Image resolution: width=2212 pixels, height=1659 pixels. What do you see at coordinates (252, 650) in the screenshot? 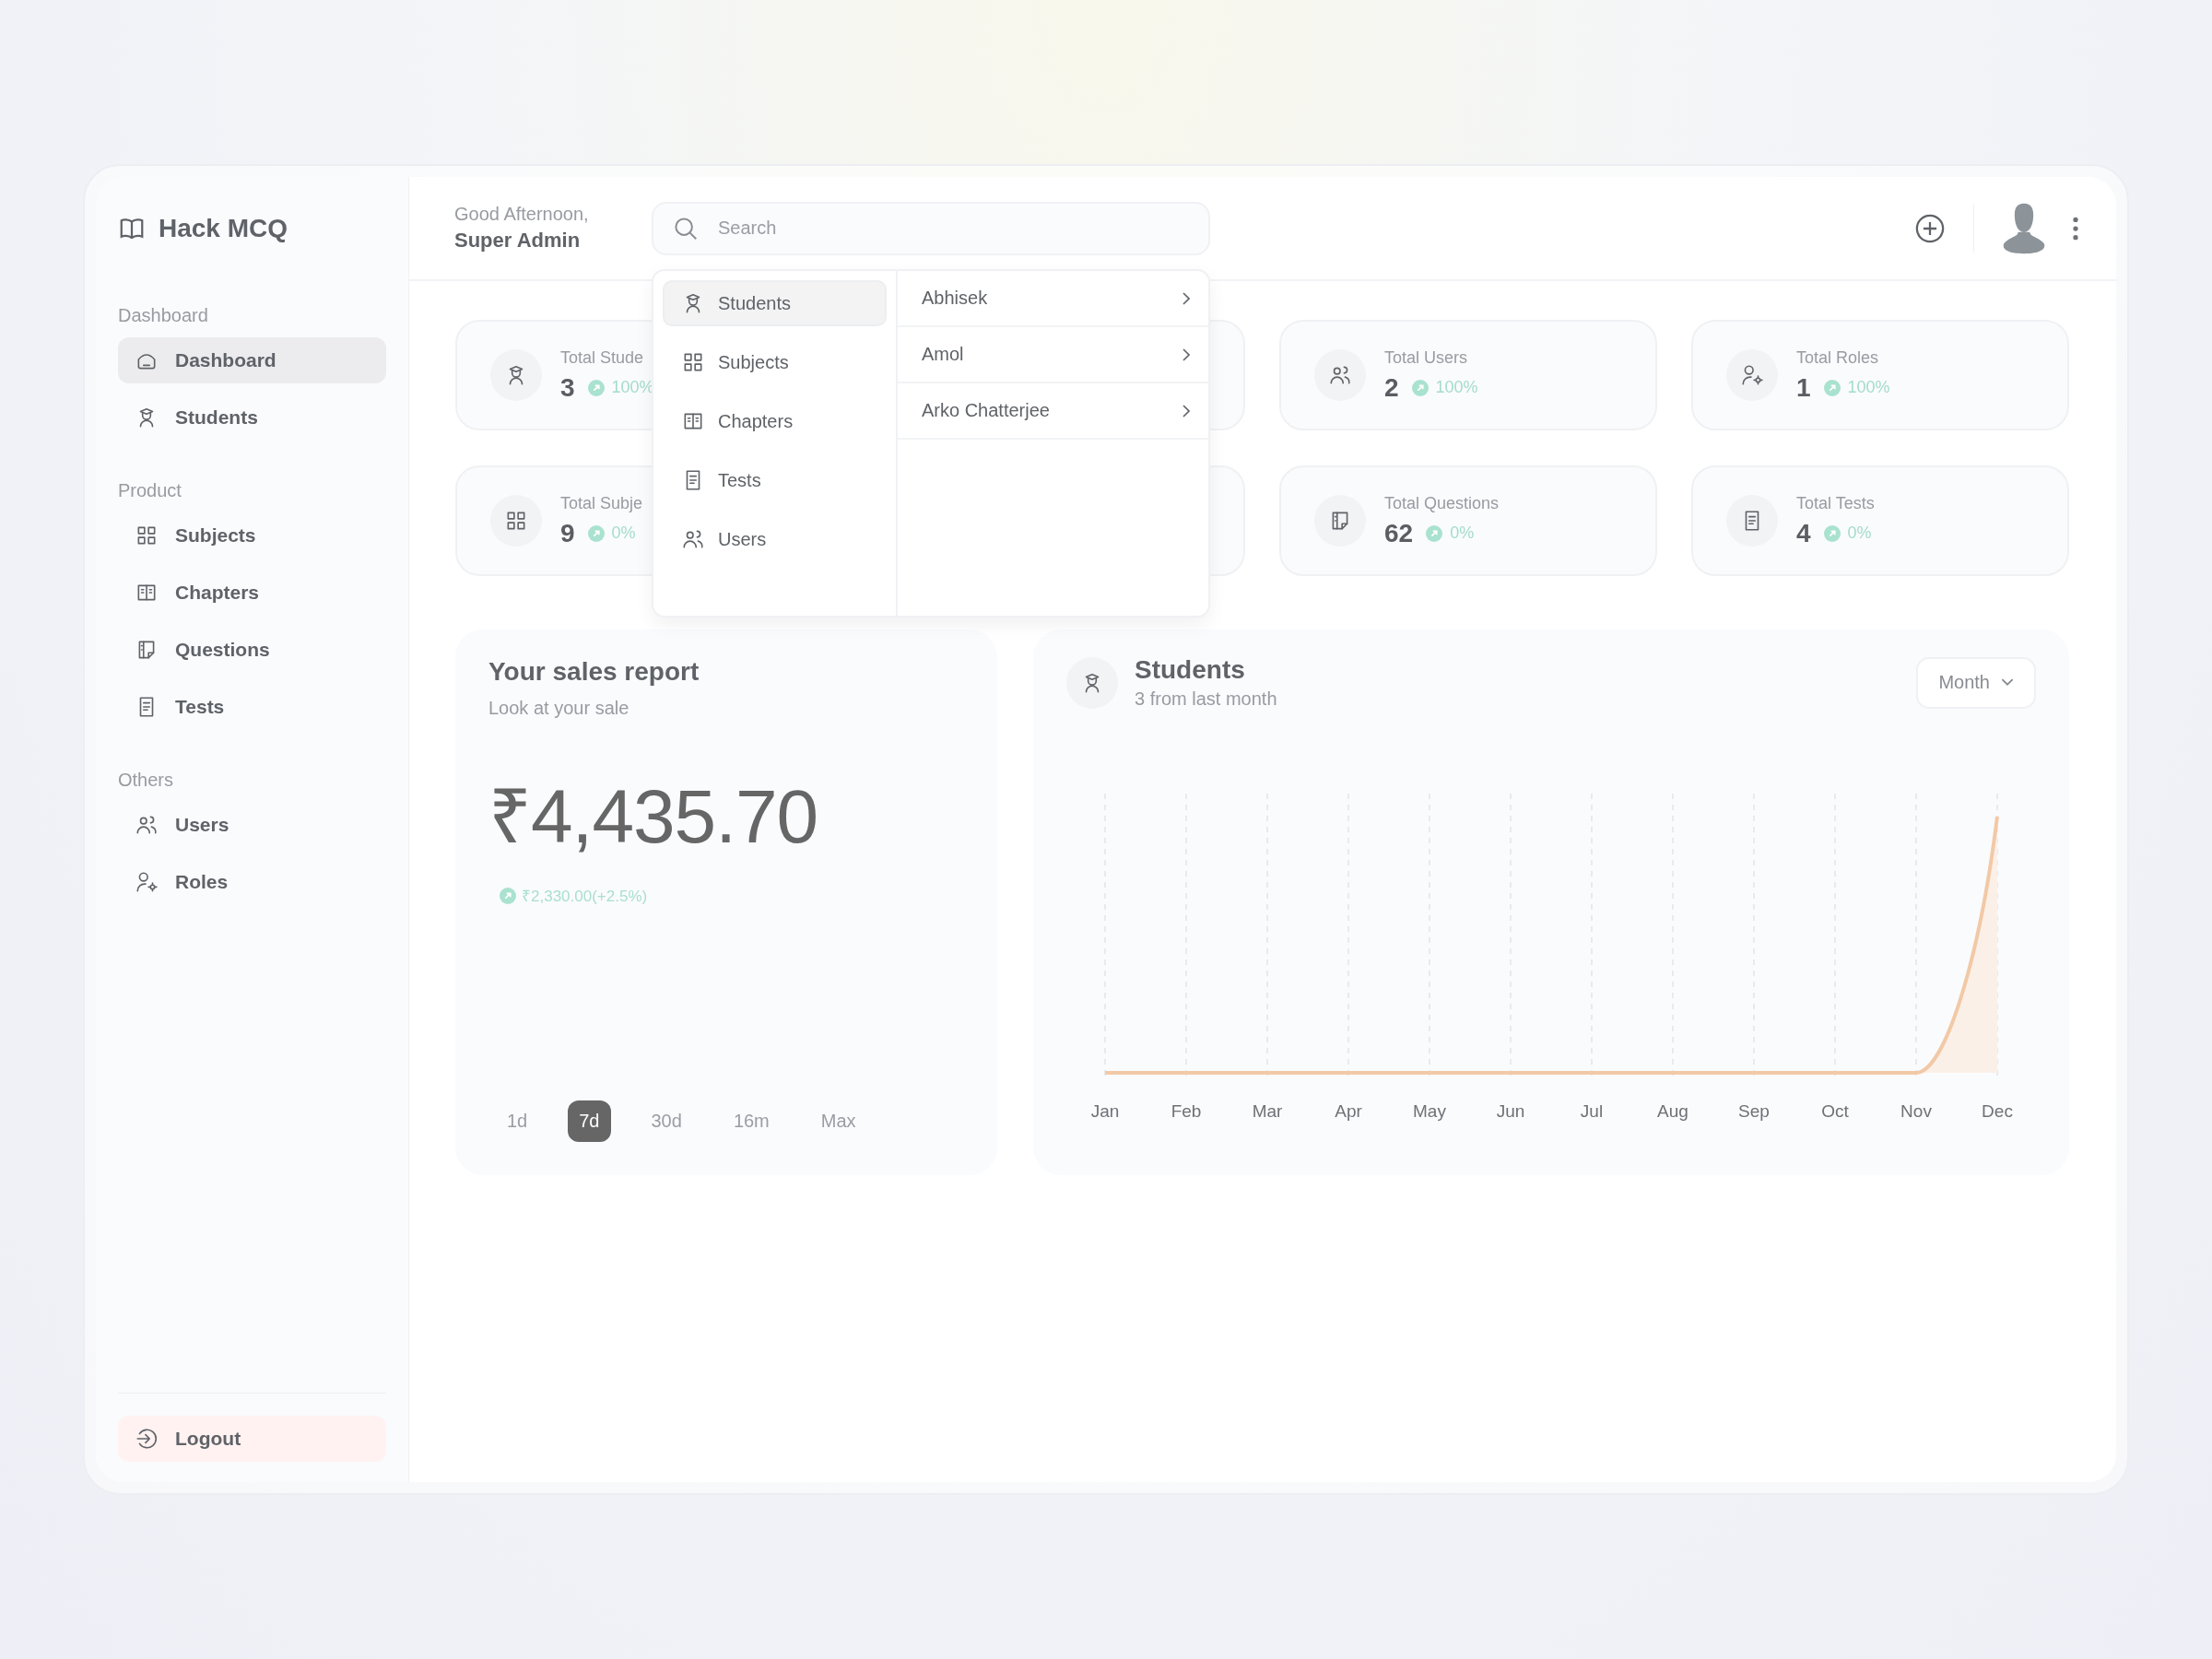
I see `sidebar-item: Questions` at bounding box center [252, 650].